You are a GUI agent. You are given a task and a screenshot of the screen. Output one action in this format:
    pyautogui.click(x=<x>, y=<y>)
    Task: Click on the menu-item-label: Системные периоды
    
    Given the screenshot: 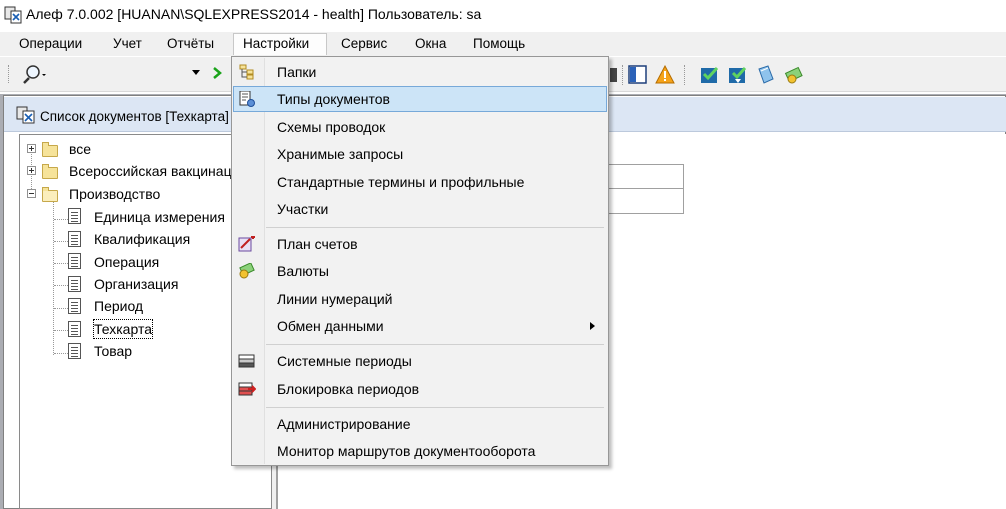 What is the action you would take?
    pyautogui.click(x=344, y=361)
    